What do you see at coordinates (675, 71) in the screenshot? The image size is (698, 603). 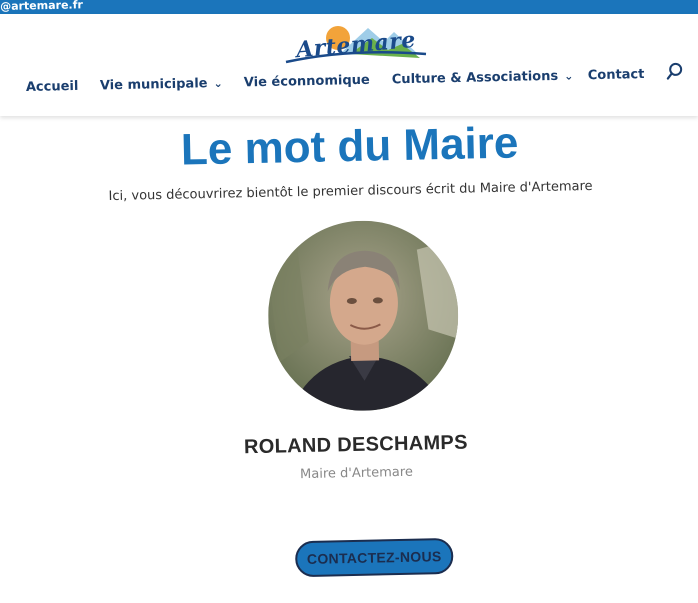 I see `search-icon` at bounding box center [675, 71].